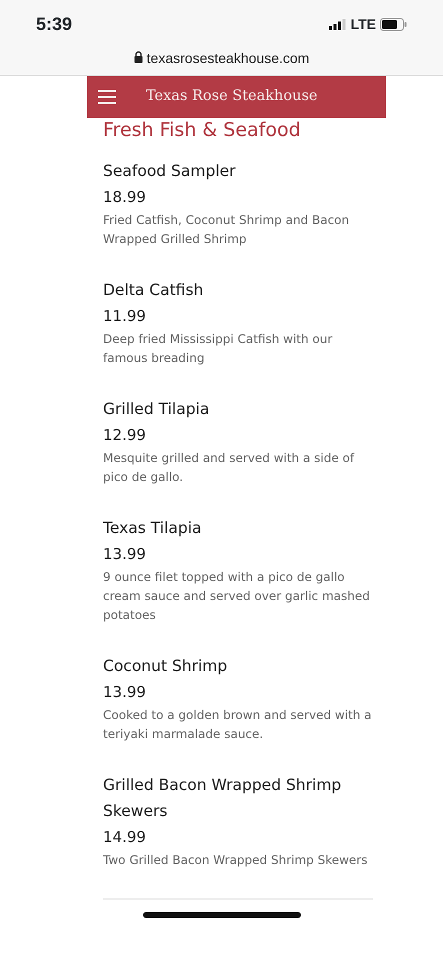 Image resolution: width=443 pixels, height=960 pixels. What do you see at coordinates (235, 860) in the screenshot?
I see `item-description: Two Grilled Bacon Wrapped Shrimp Skewers` at bounding box center [235, 860].